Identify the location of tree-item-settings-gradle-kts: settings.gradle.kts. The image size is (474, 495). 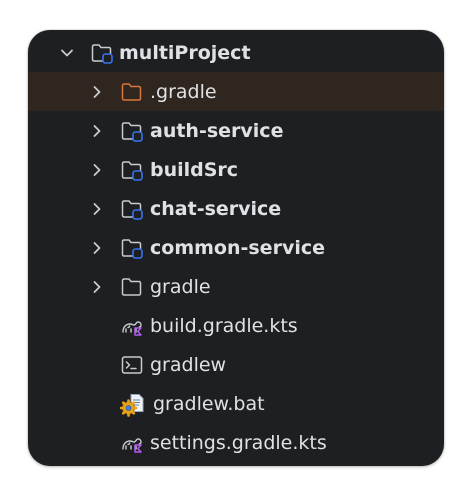
(236, 442).